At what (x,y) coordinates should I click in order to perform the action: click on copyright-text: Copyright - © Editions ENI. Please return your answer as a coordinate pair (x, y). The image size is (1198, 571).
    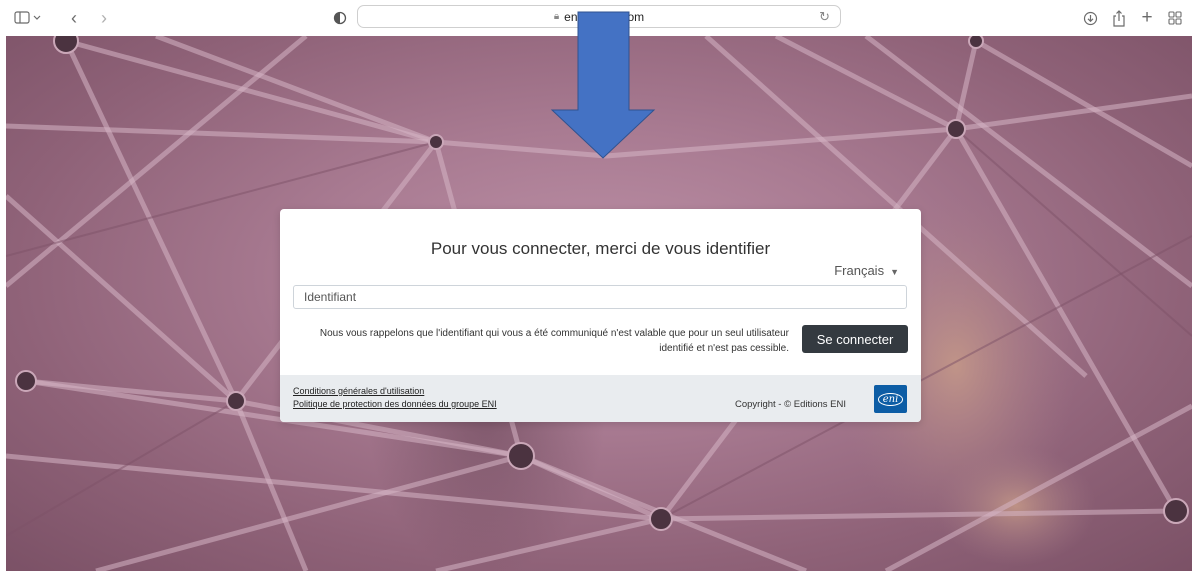
    Looking at the image, I should click on (791, 404).